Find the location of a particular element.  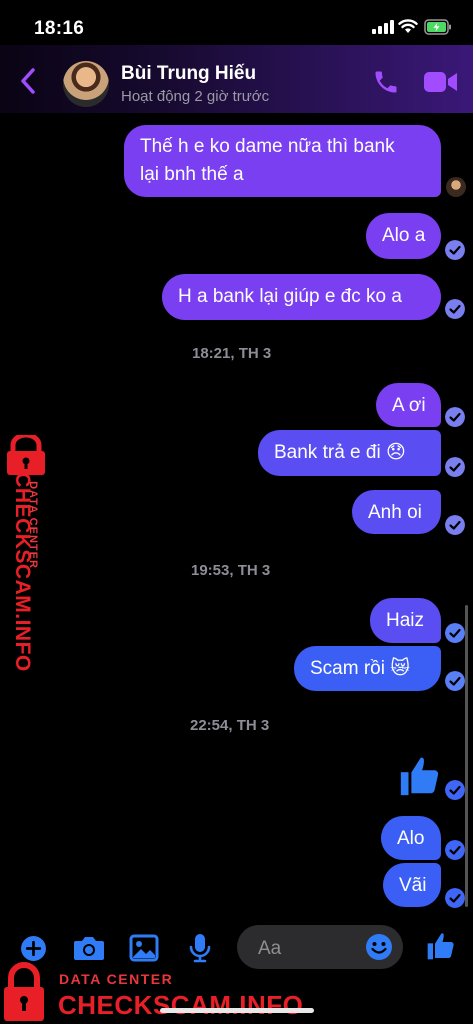

message-bubble: Scam rồi 😿 is located at coordinates (367, 668).